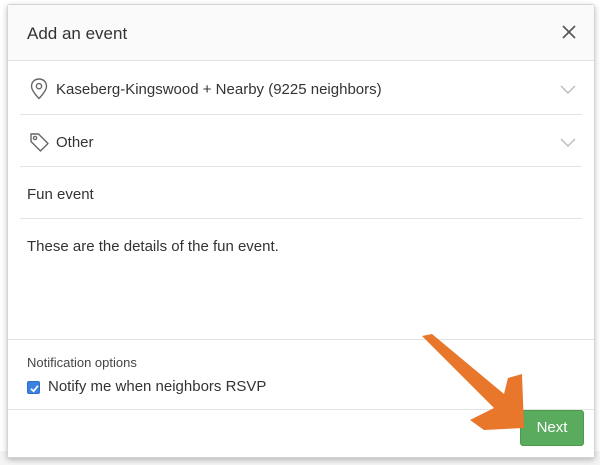 Image resolution: width=600 pixels, height=465 pixels. What do you see at coordinates (39, 89) in the screenshot?
I see `map-pin-icon` at bounding box center [39, 89].